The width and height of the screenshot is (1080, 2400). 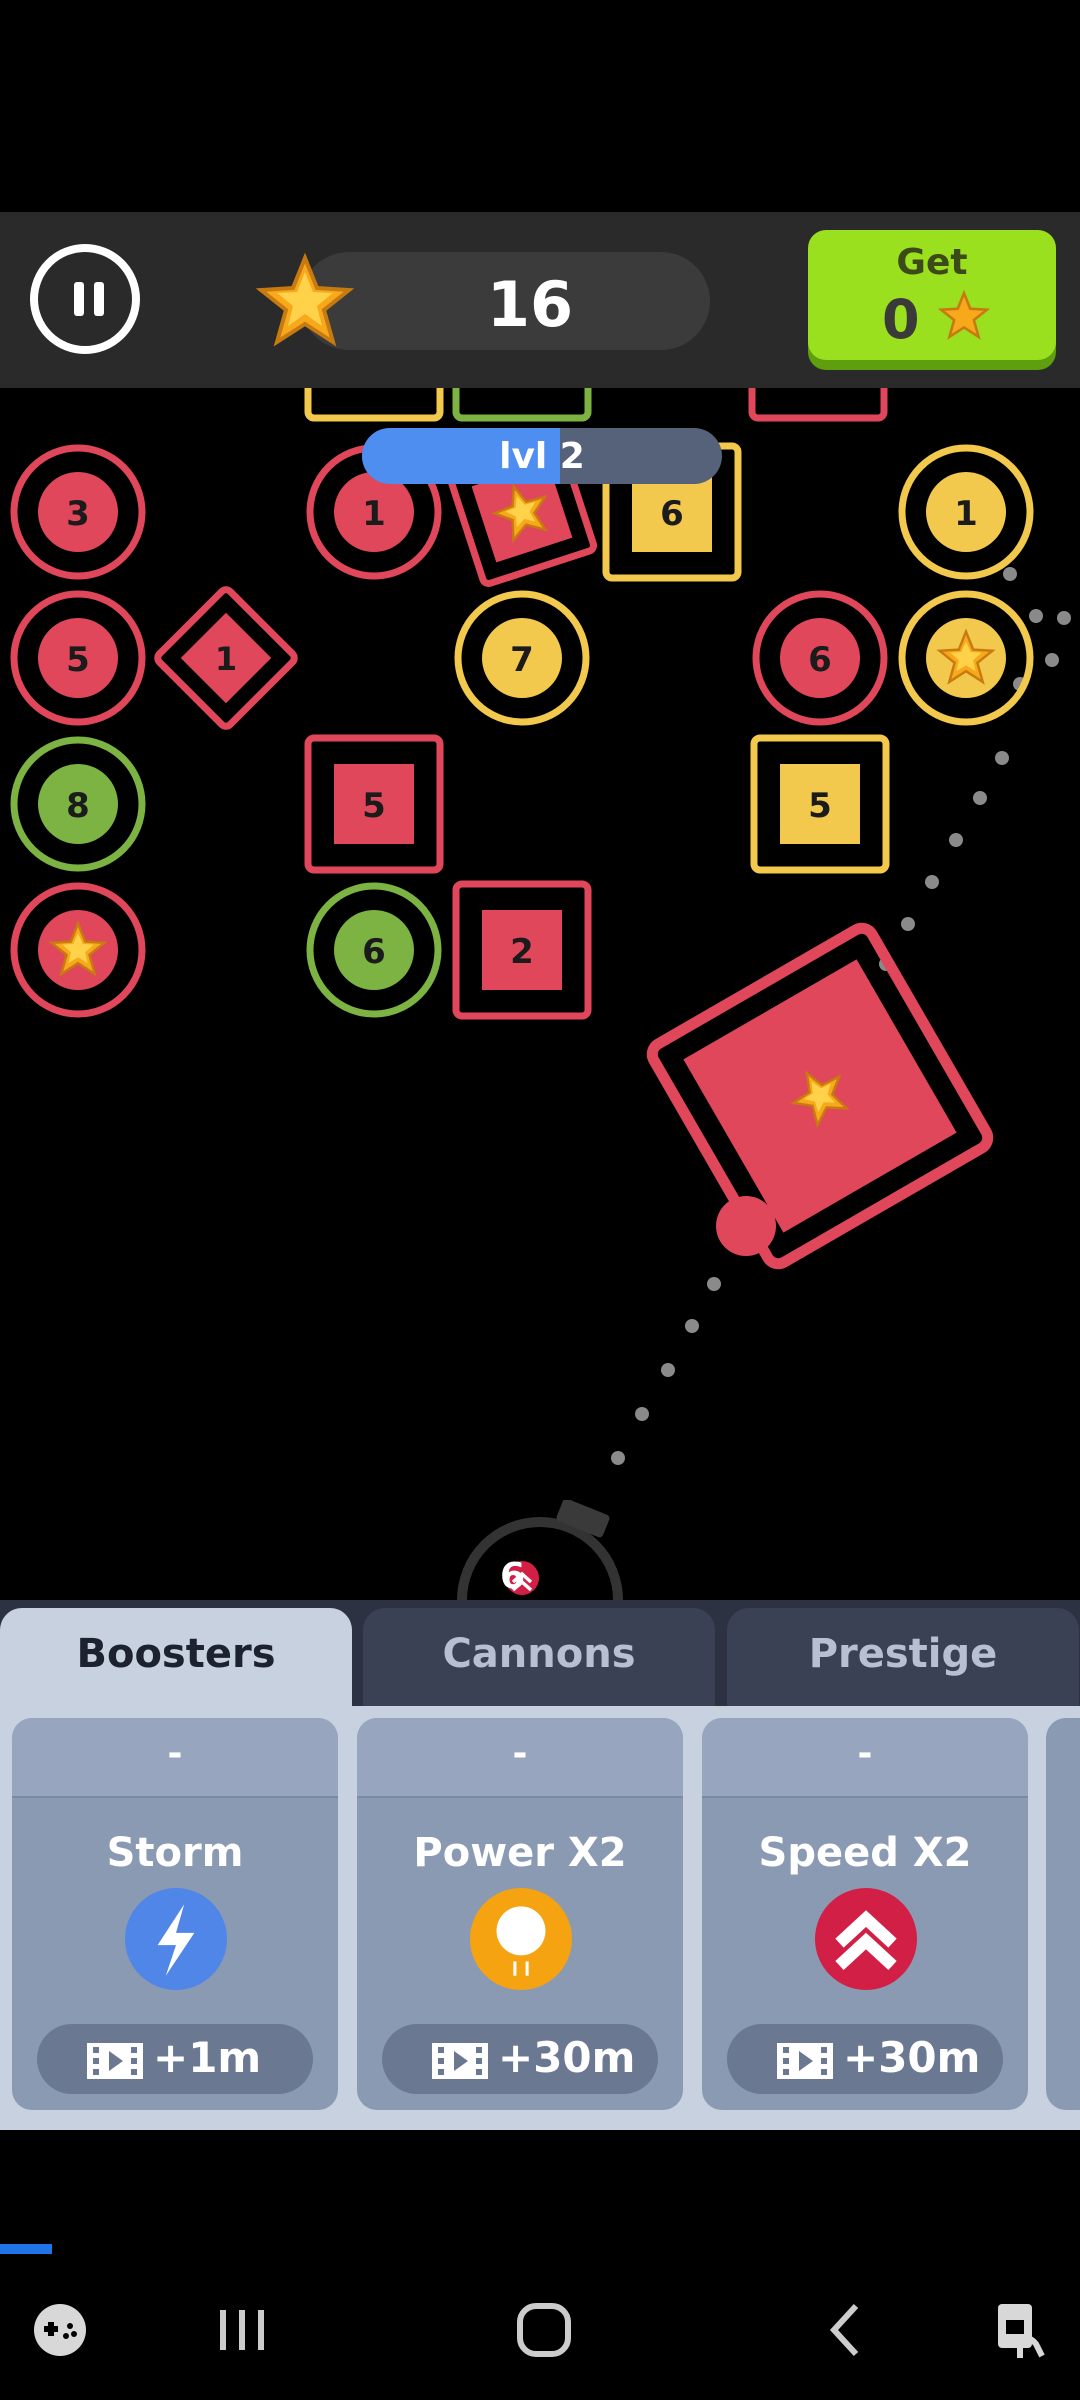 I want to click on level-progress-bar: lvl 2, so click(x=542, y=456).